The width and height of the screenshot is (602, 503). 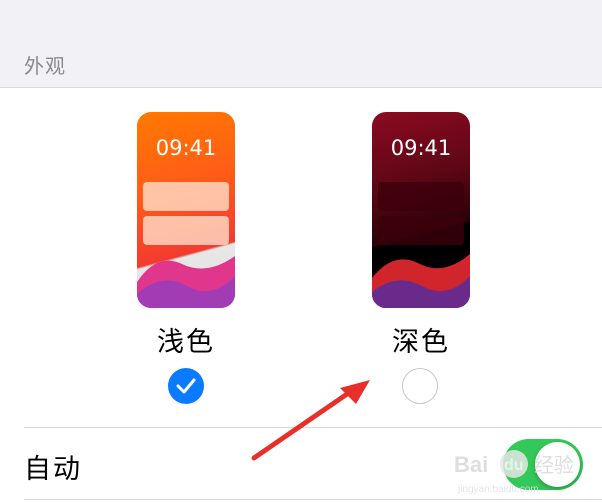 I want to click on light-mode-preview: 09:41, so click(x=186, y=210).